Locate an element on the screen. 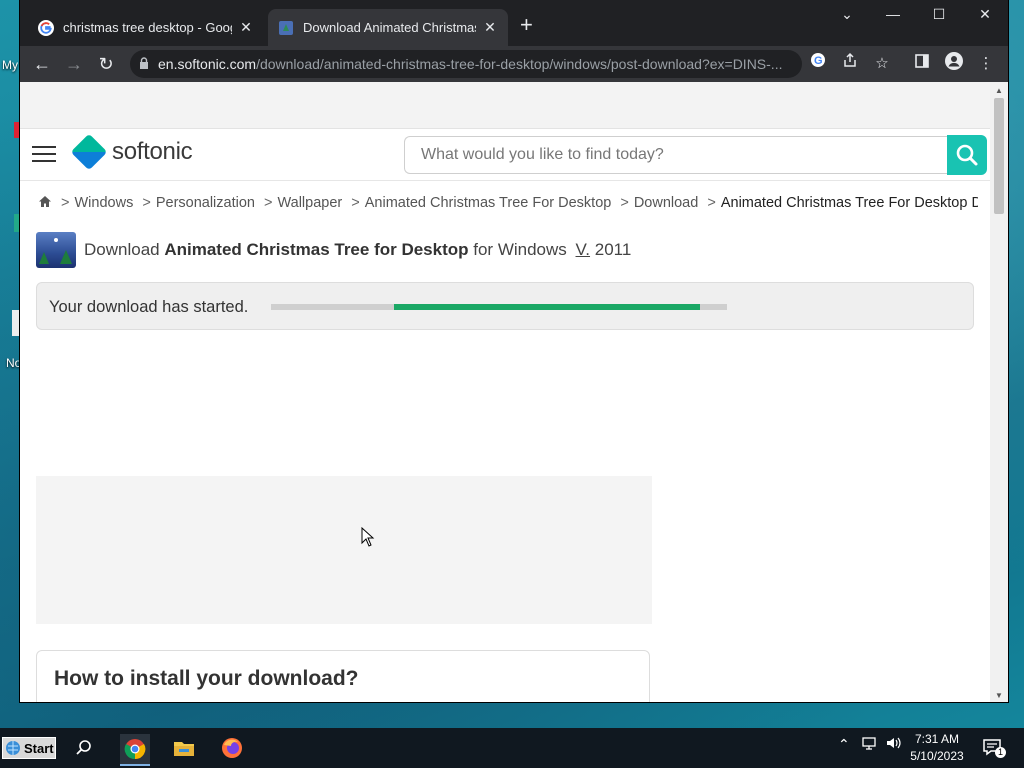  download-progress-fill is located at coordinates (547, 307).